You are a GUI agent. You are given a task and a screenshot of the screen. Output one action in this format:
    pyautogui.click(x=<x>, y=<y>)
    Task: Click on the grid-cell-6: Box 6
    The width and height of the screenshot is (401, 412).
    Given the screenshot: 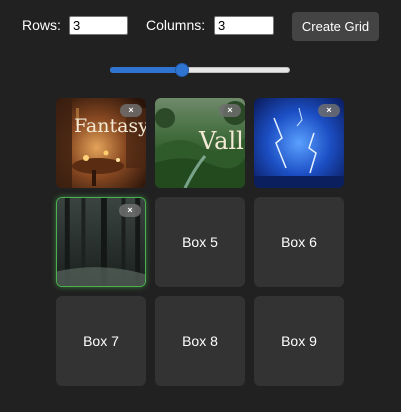 What is the action you would take?
    pyautogui.click(x=299, y=242)
    